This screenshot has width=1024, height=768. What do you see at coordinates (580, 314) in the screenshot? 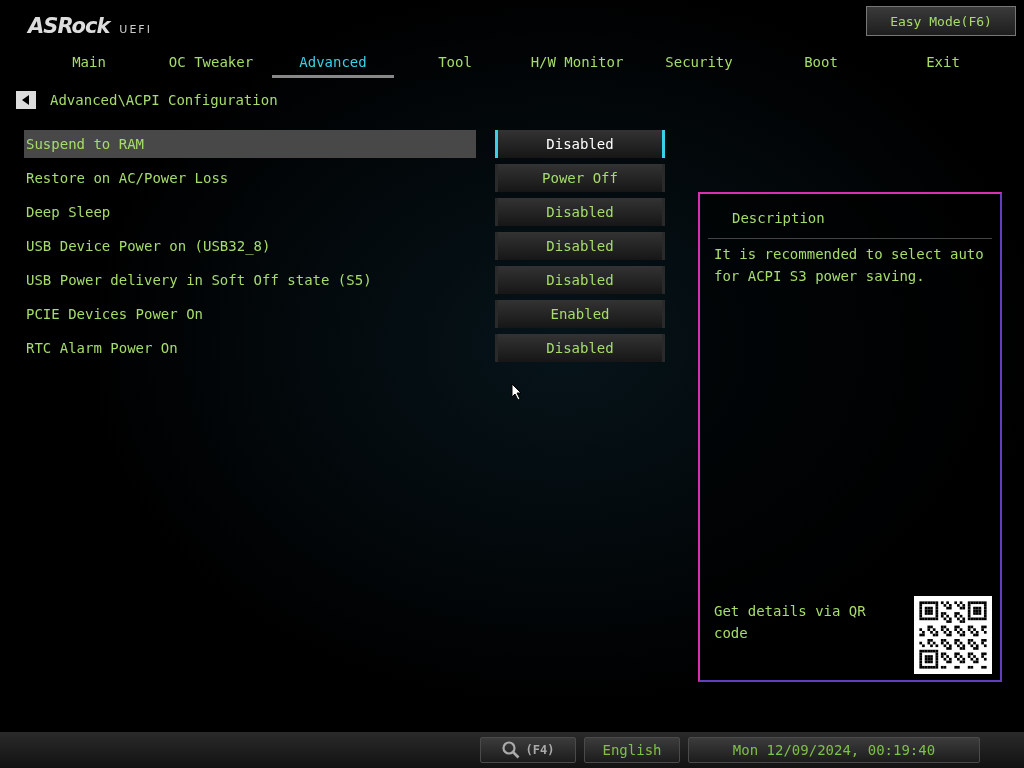
I see `setting-value-button: Enabled` at bounding box center [580, 314].